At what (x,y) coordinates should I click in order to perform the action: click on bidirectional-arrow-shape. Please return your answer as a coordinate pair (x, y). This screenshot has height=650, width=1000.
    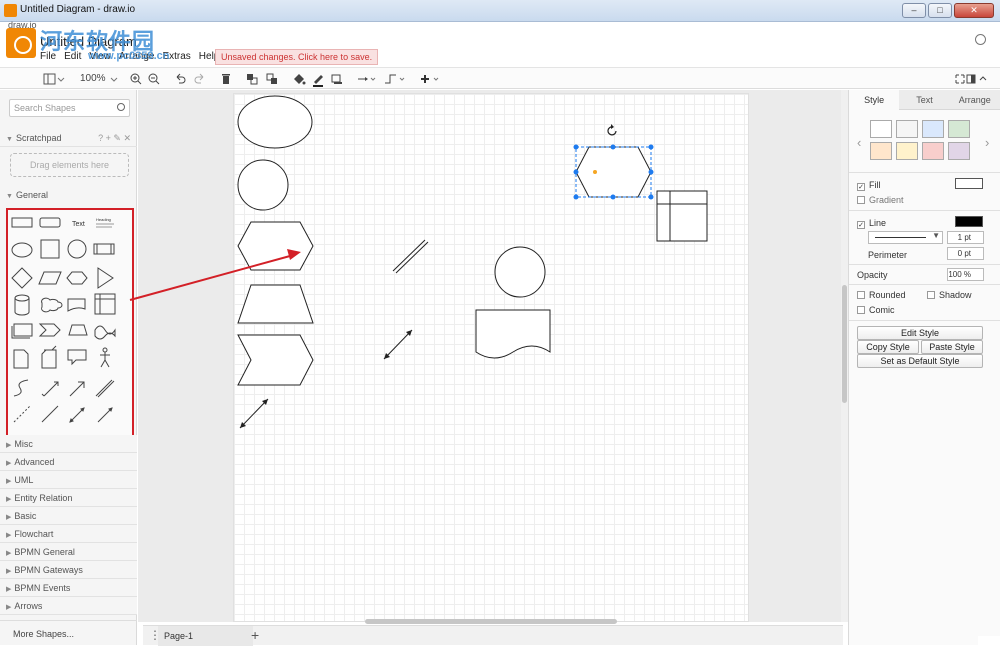
    Looking at the image, I should click on (398, 344).